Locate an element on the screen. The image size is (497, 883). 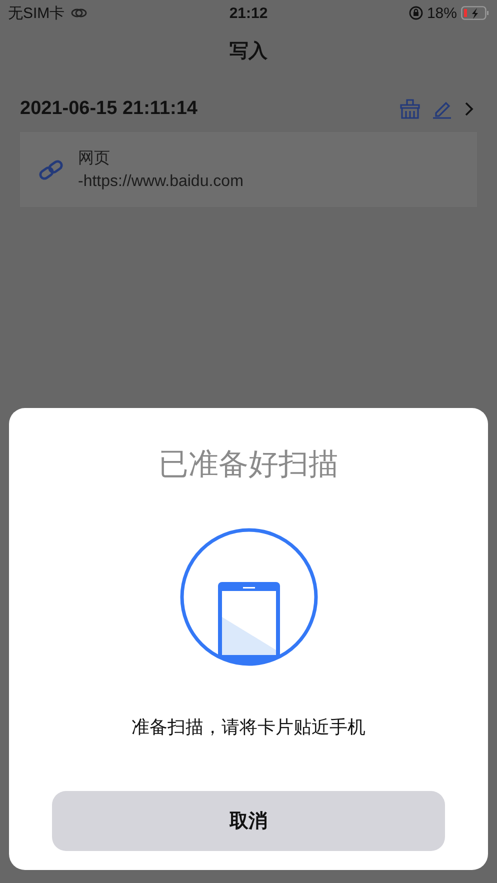
battery-percent: 18% is located at coordinates (441, 13).